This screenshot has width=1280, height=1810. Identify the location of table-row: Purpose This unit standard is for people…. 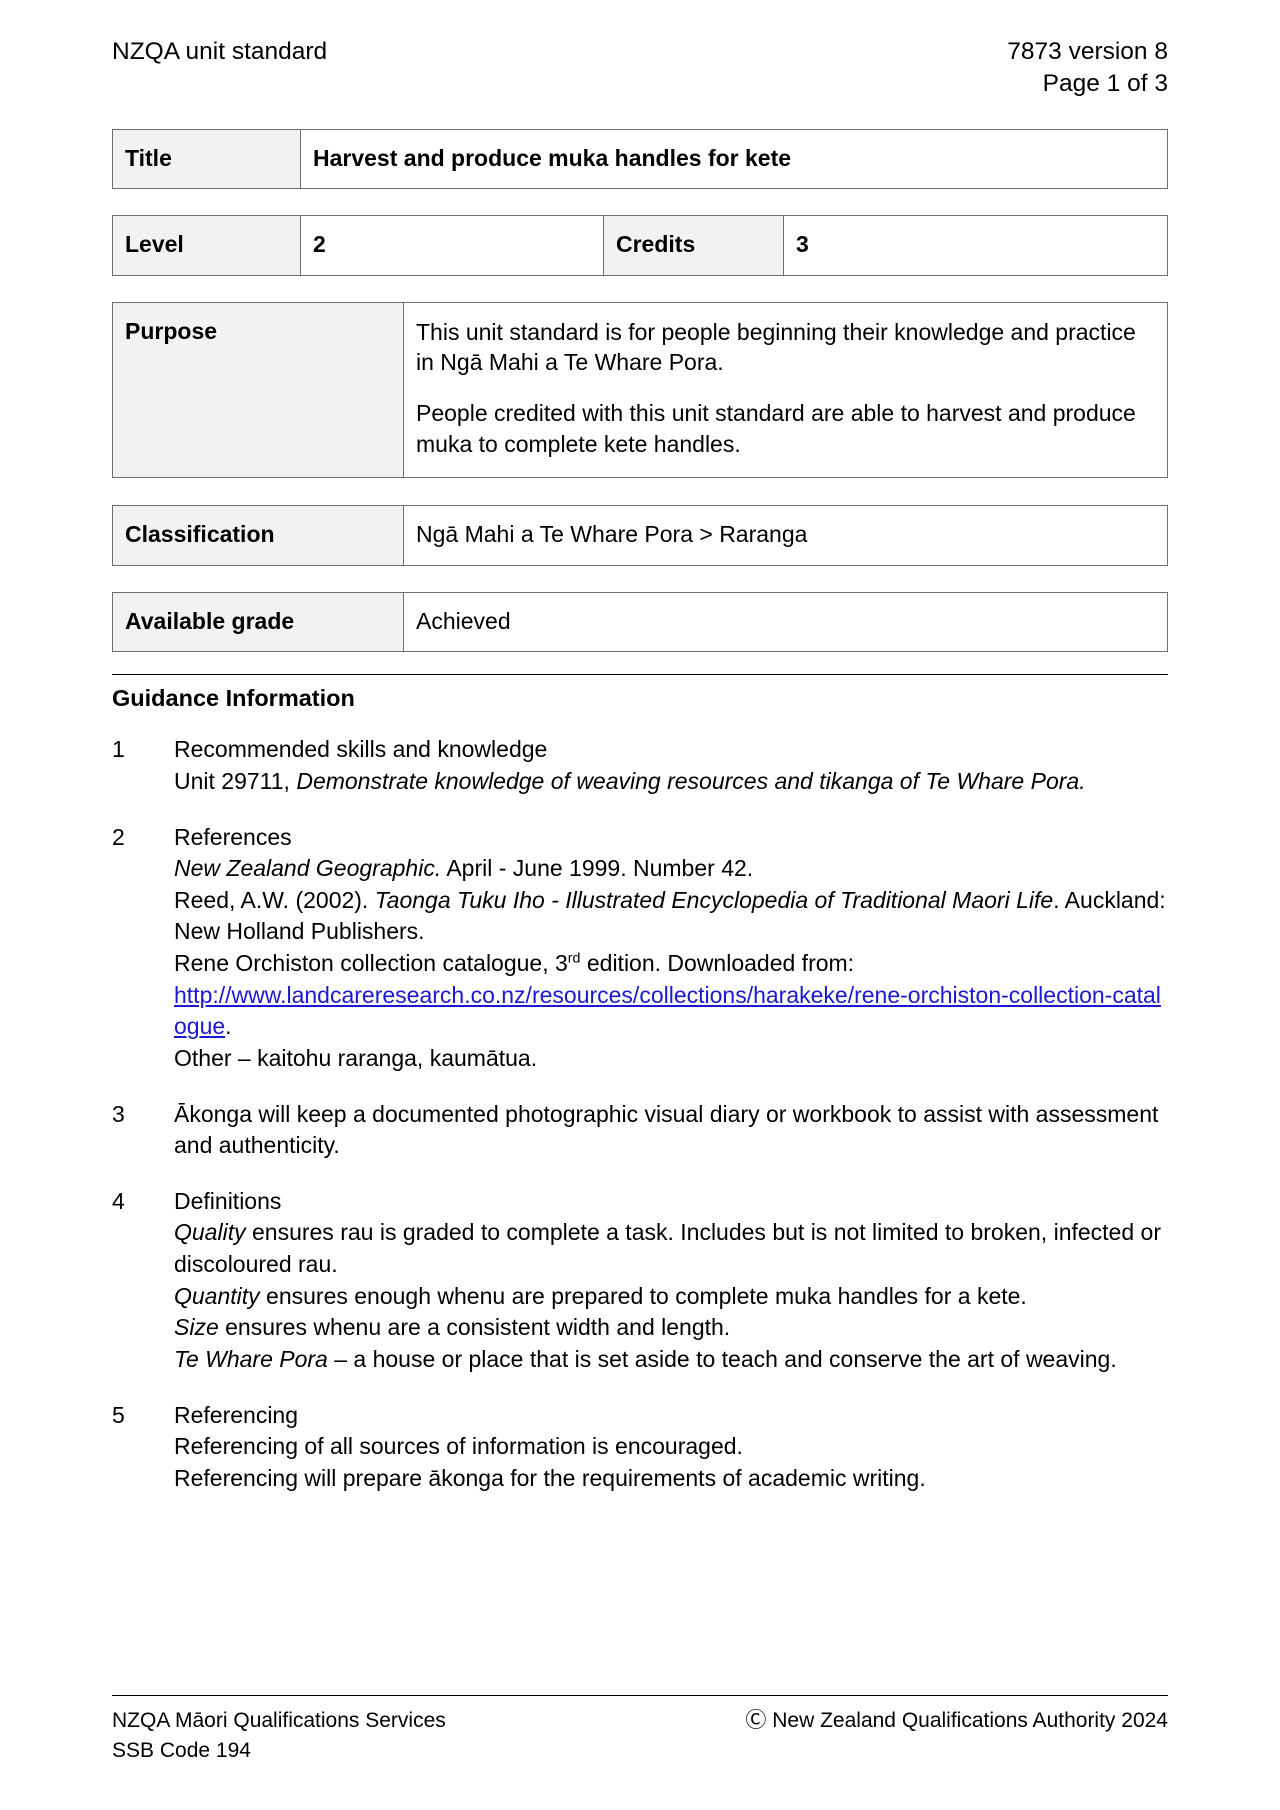
(640, 390).